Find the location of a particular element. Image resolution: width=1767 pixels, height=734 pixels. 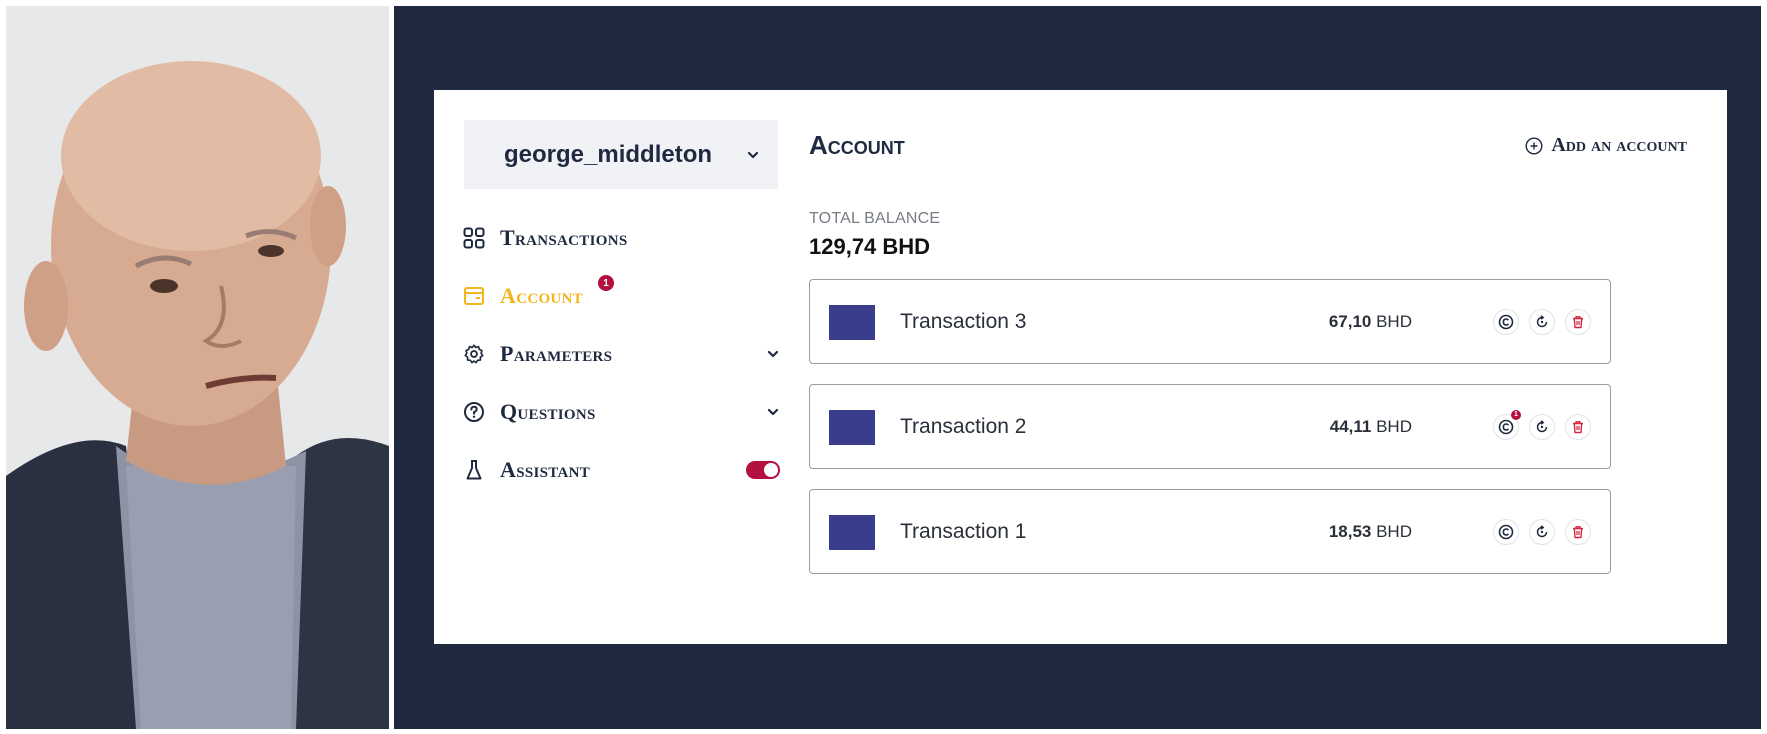

plus-circle-icon is located at coordinates (1534, 145).